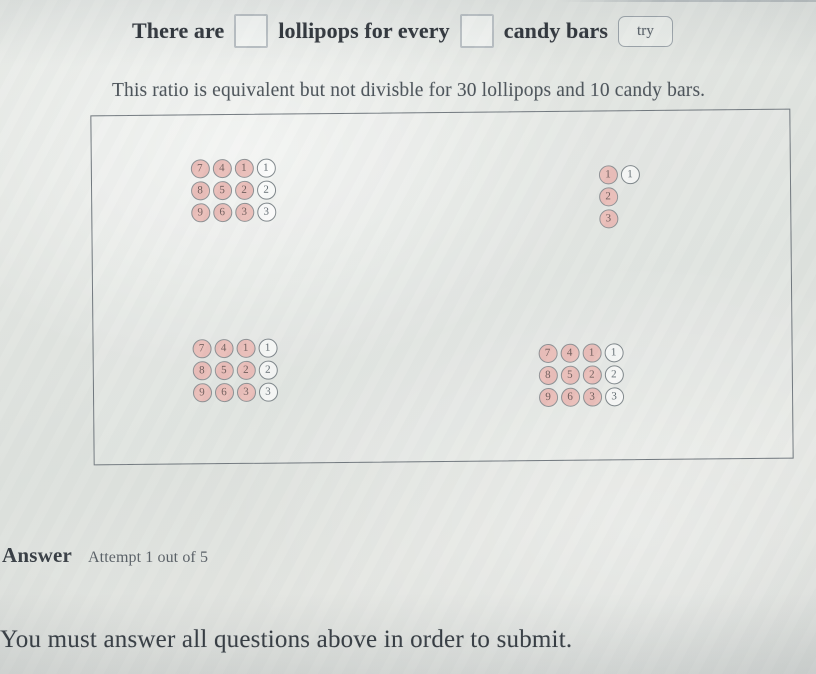 This screenshot has height=674, width=816. I want to click on dot-row: 3, so click(619, 218).